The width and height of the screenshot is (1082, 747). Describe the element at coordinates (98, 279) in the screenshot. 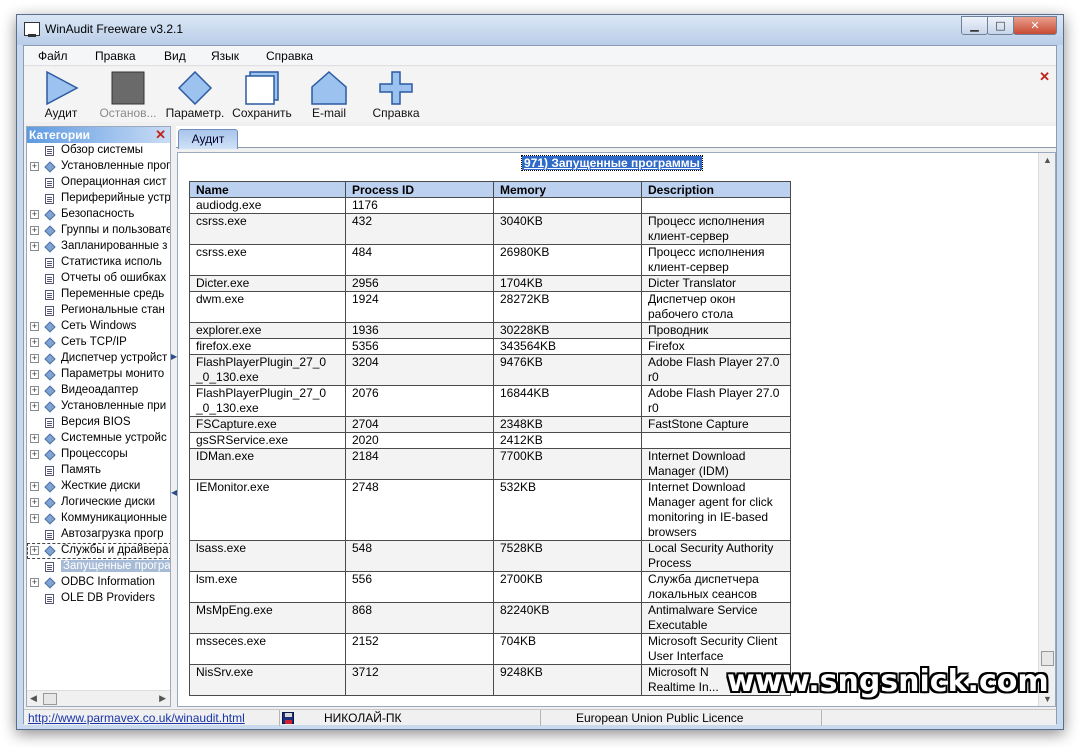

I see `tree-item: Отчеты об ошибках` at that location.